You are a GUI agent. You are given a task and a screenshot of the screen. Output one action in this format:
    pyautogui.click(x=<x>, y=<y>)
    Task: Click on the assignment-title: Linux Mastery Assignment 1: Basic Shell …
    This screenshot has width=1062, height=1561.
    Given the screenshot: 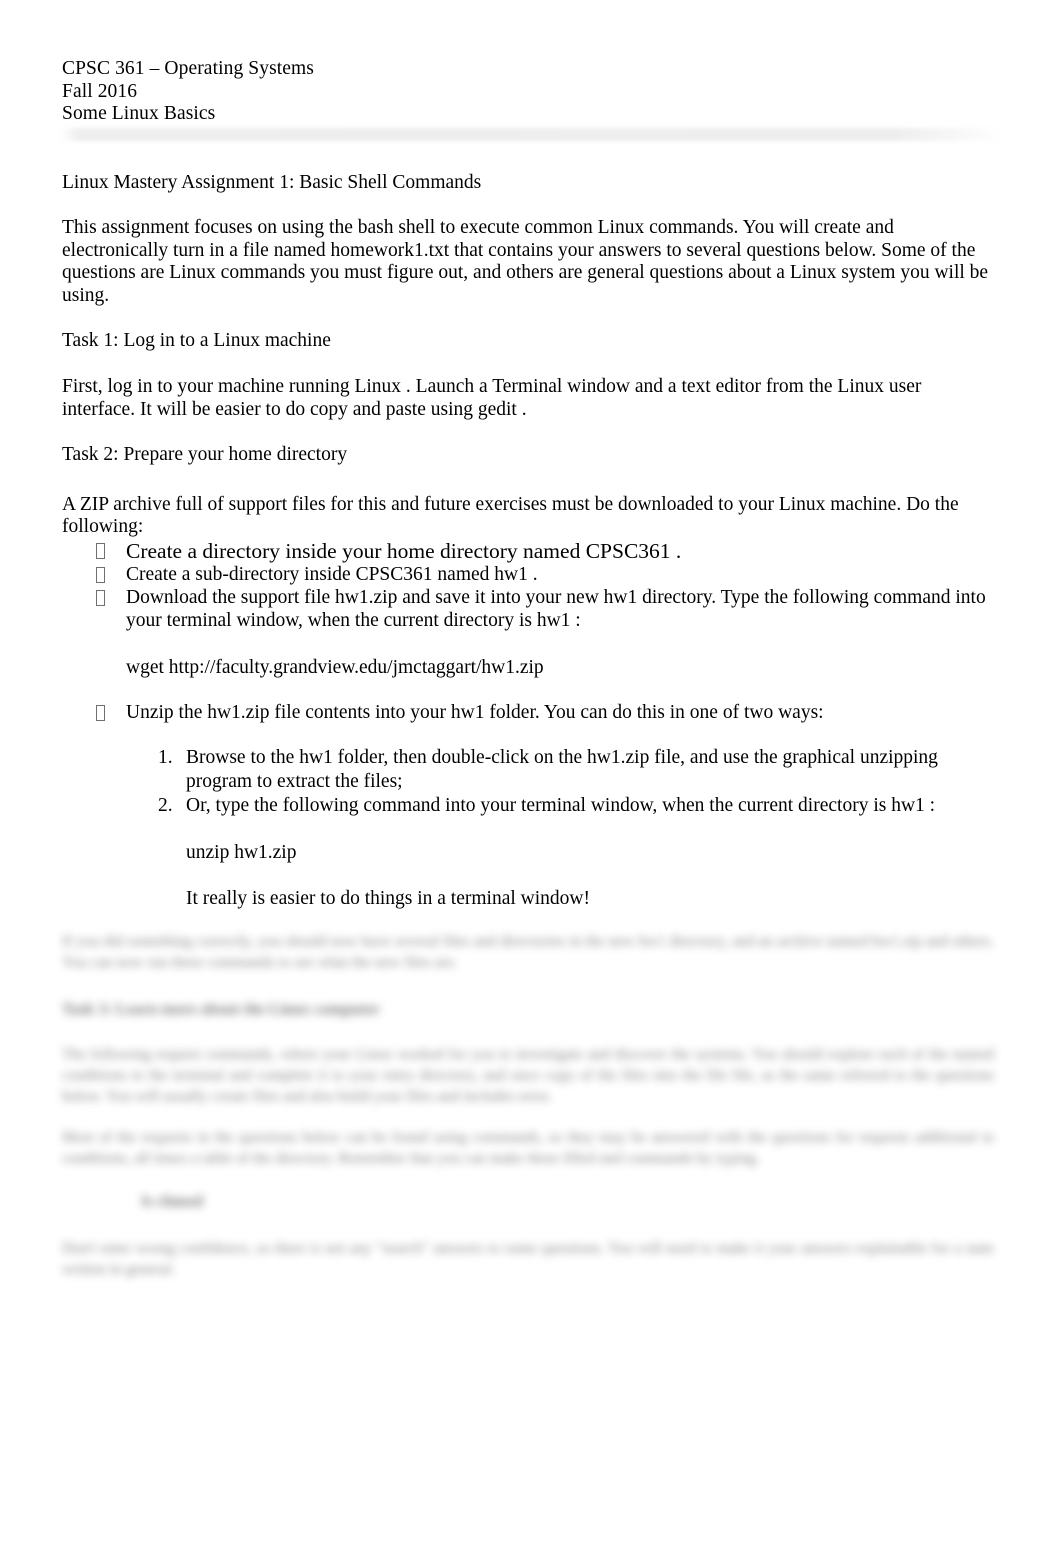 What is the action you would take?
    pyautogui.click(x=272, y=182)
    